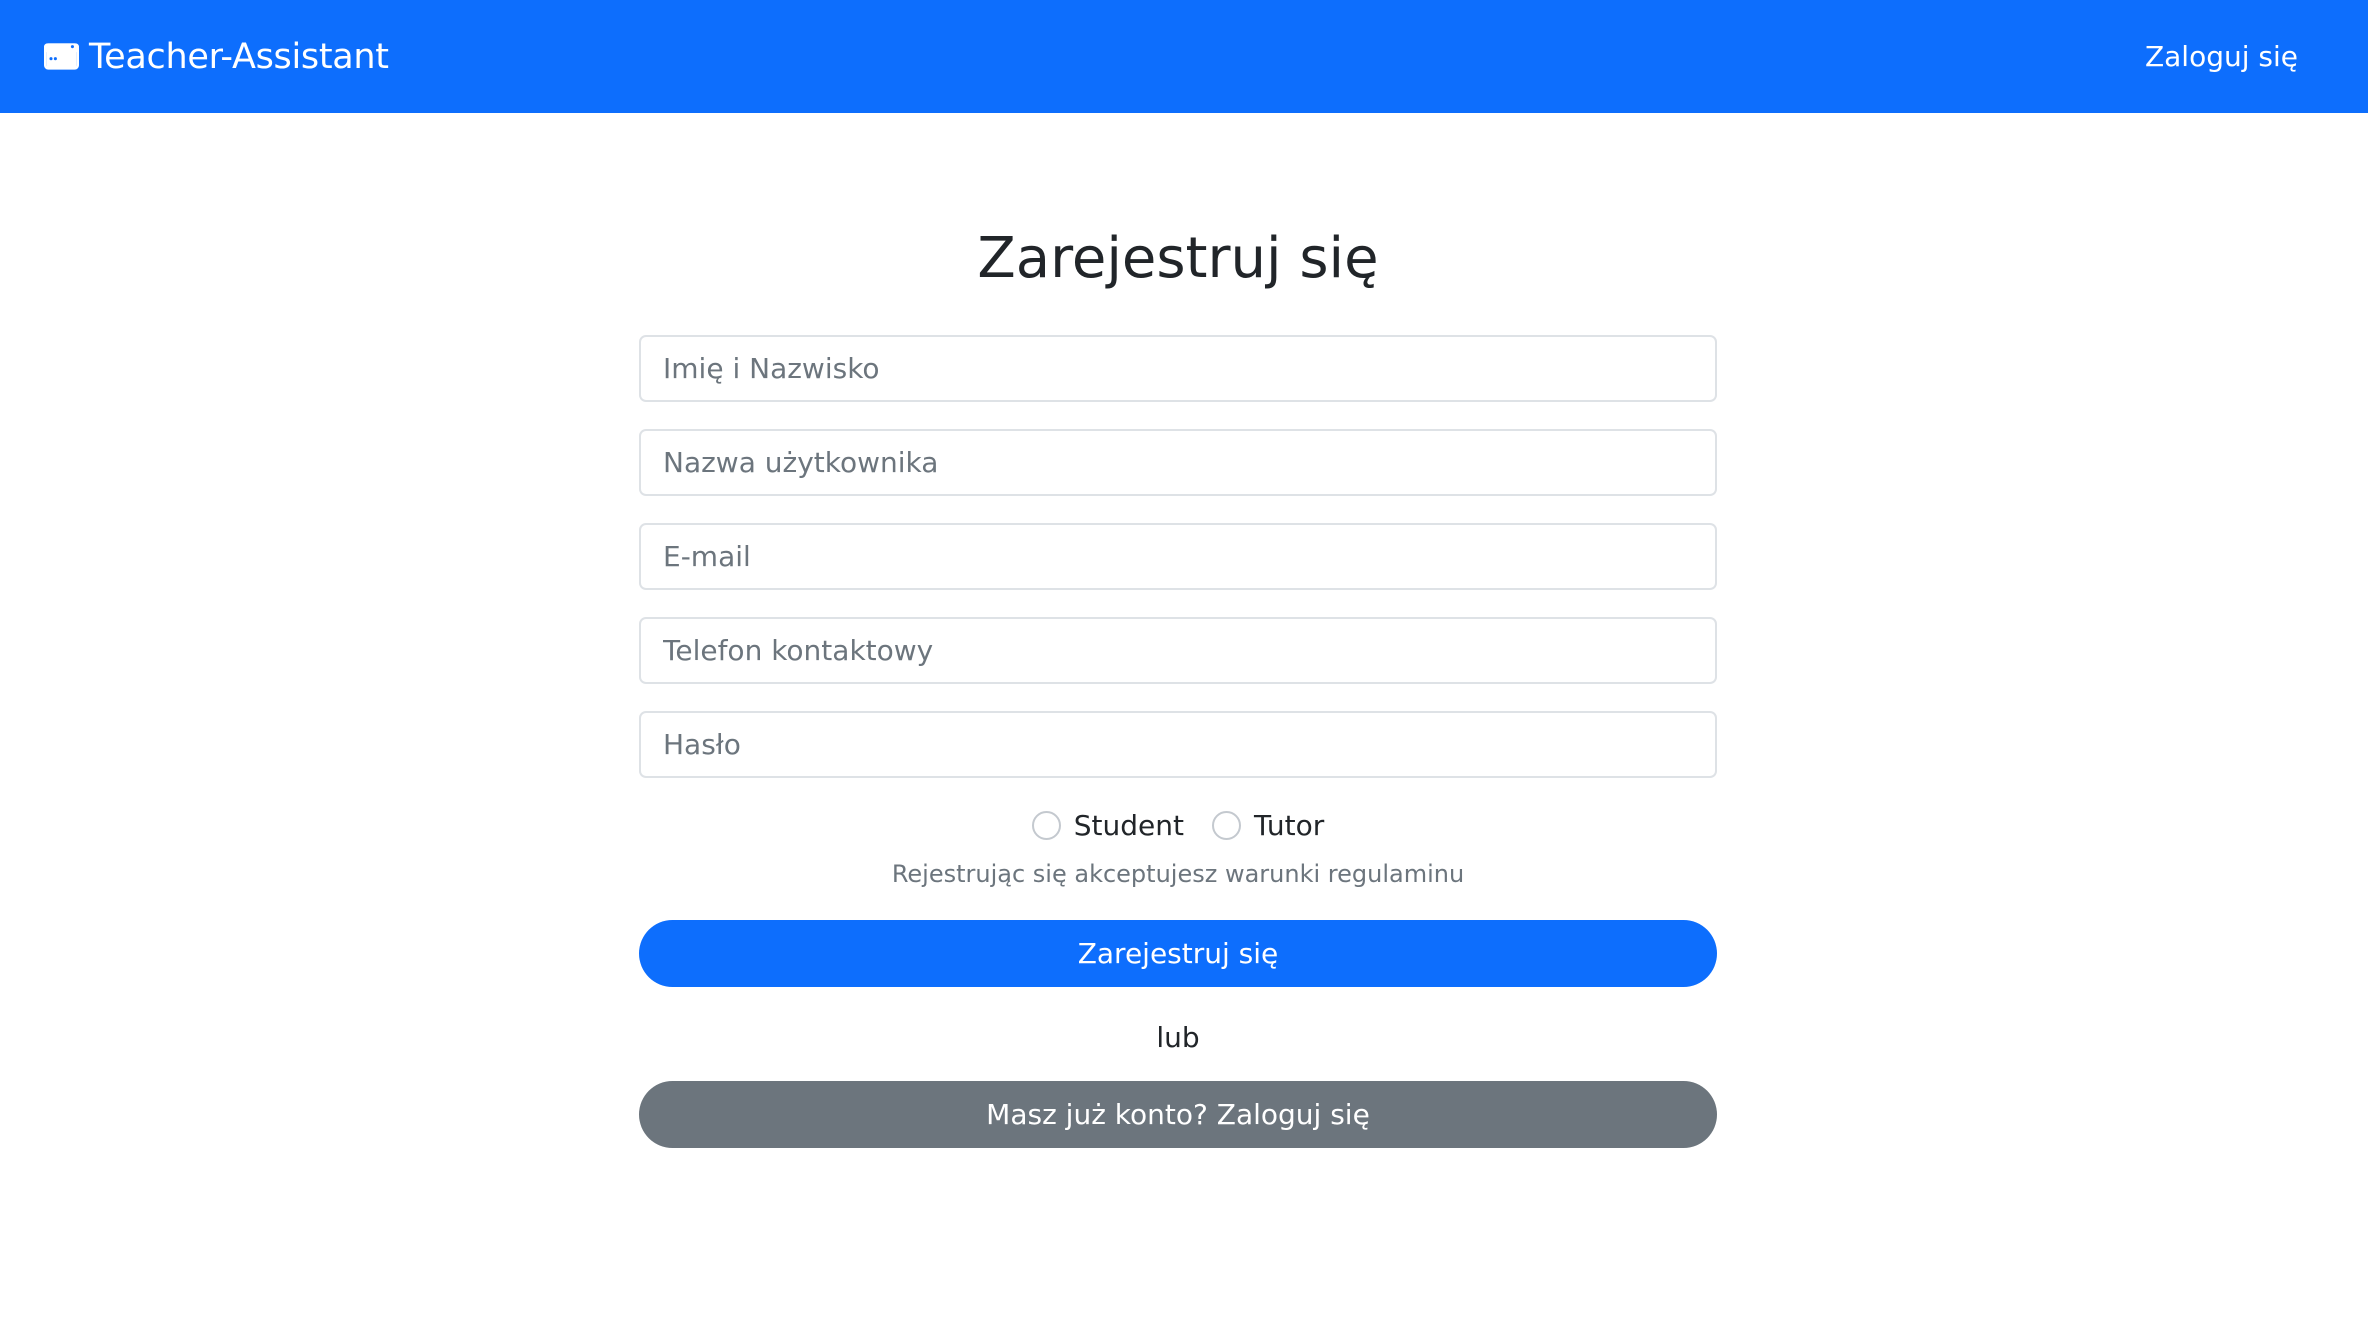 The height and width of the screenshot is (1322, 2368). Describe the element at coordinates (1178, 462) in the screenshot. I see `username-input` at that location.